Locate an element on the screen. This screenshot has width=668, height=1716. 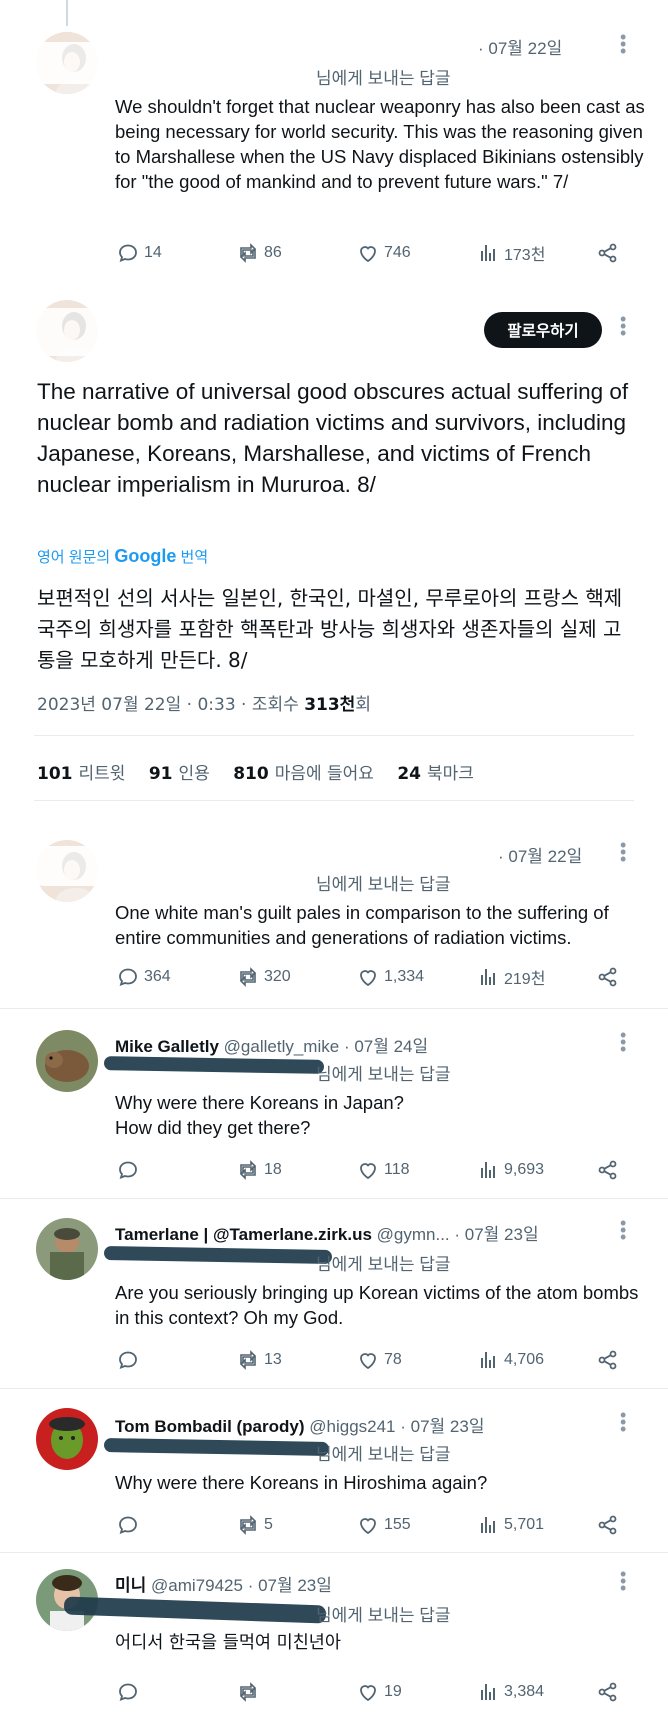
like-count: 155 is located at coordinates (397, 1524).